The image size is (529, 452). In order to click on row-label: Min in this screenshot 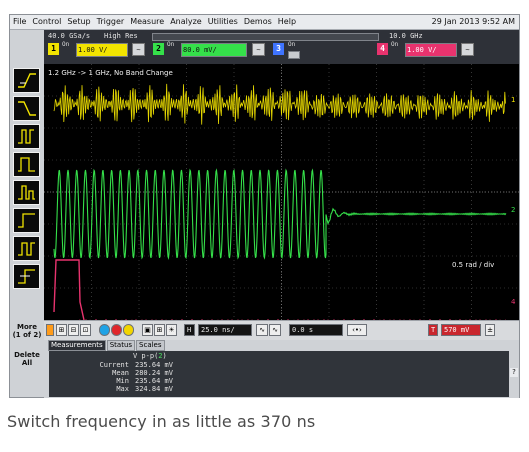, I will do `click(122, 381)`.